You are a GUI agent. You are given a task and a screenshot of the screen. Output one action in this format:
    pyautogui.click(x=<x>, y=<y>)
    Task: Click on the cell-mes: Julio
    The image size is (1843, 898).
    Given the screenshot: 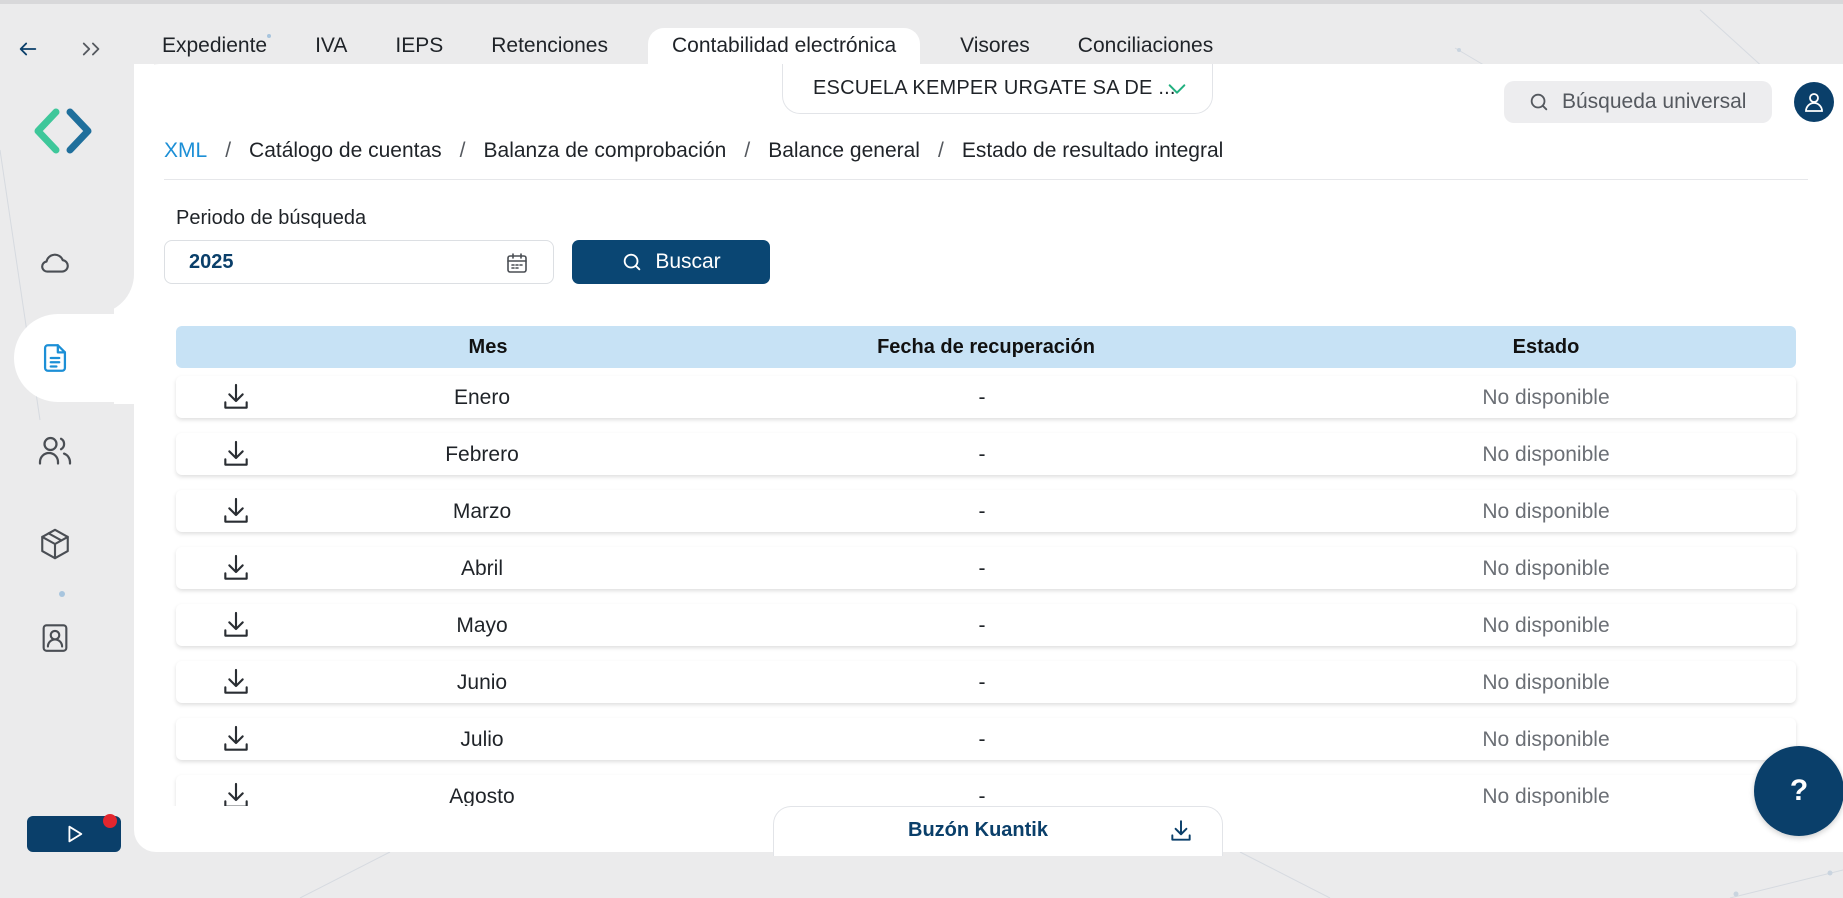 What is the action you would take?
    pyautogui.click(x=482, y=739)
    